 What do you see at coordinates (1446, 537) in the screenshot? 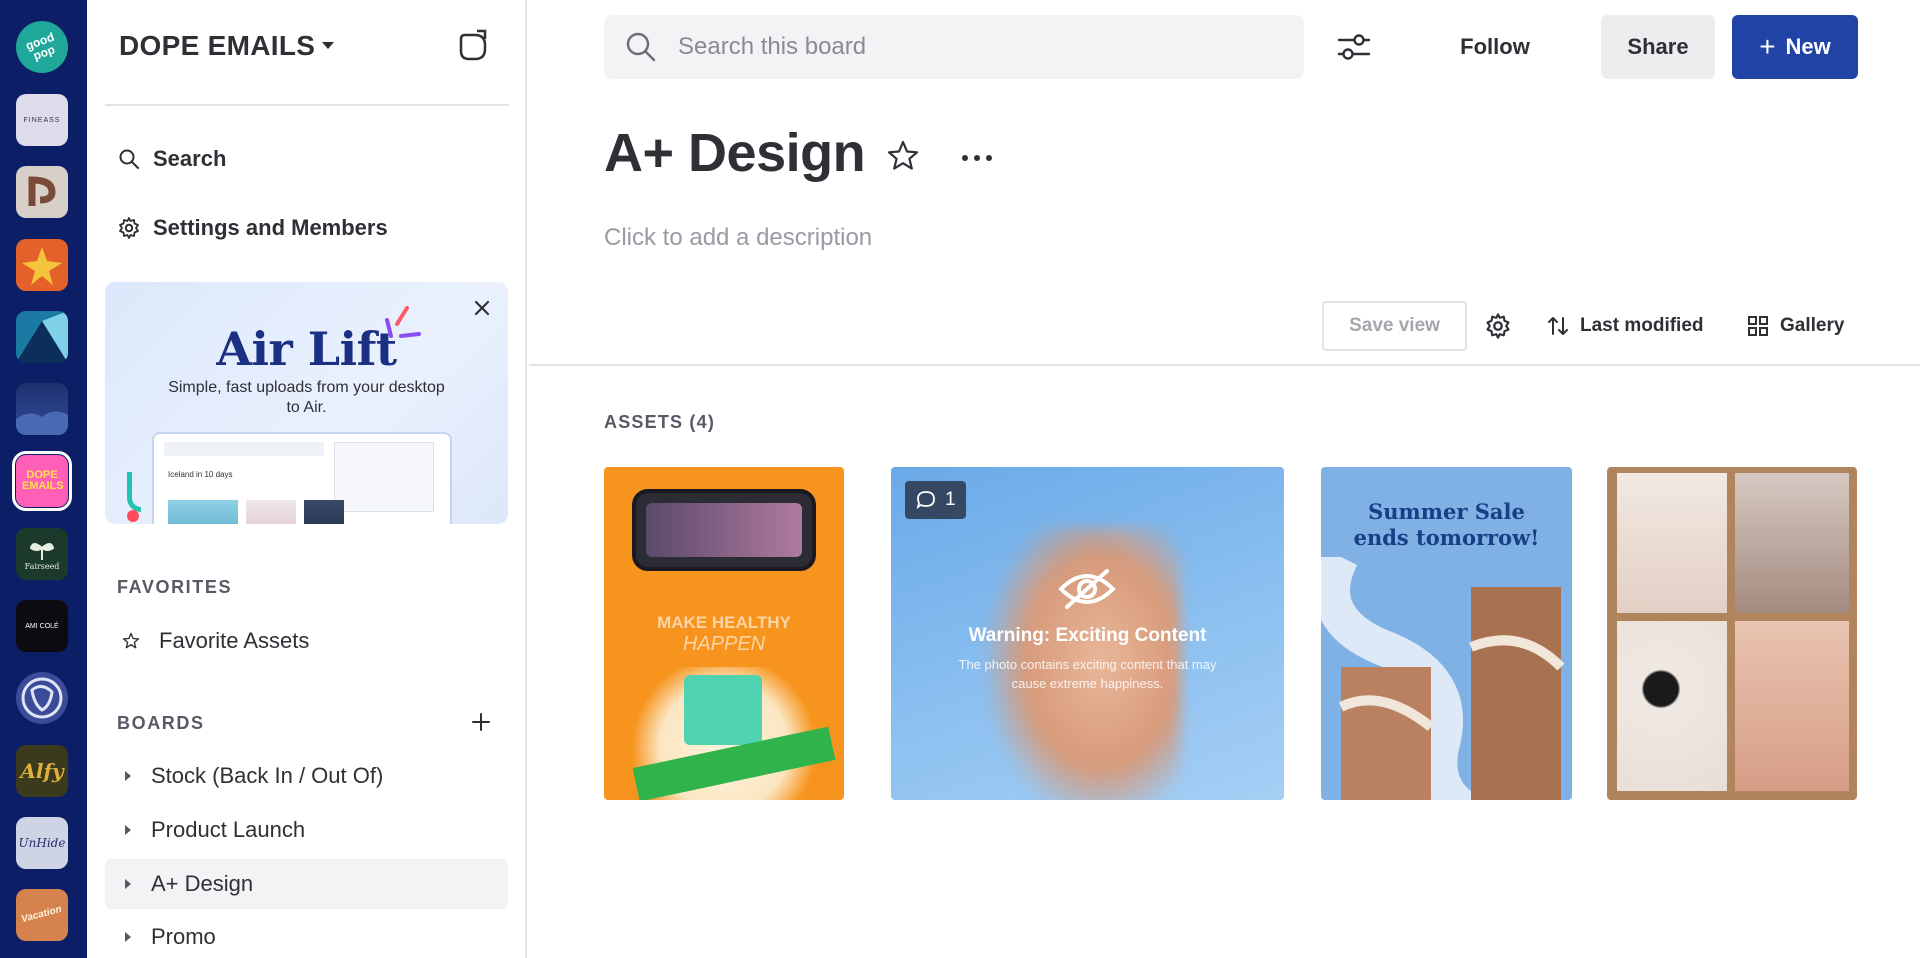
I see `asset-caption: ends tomorrow!` at bounding box center [1446, 537].